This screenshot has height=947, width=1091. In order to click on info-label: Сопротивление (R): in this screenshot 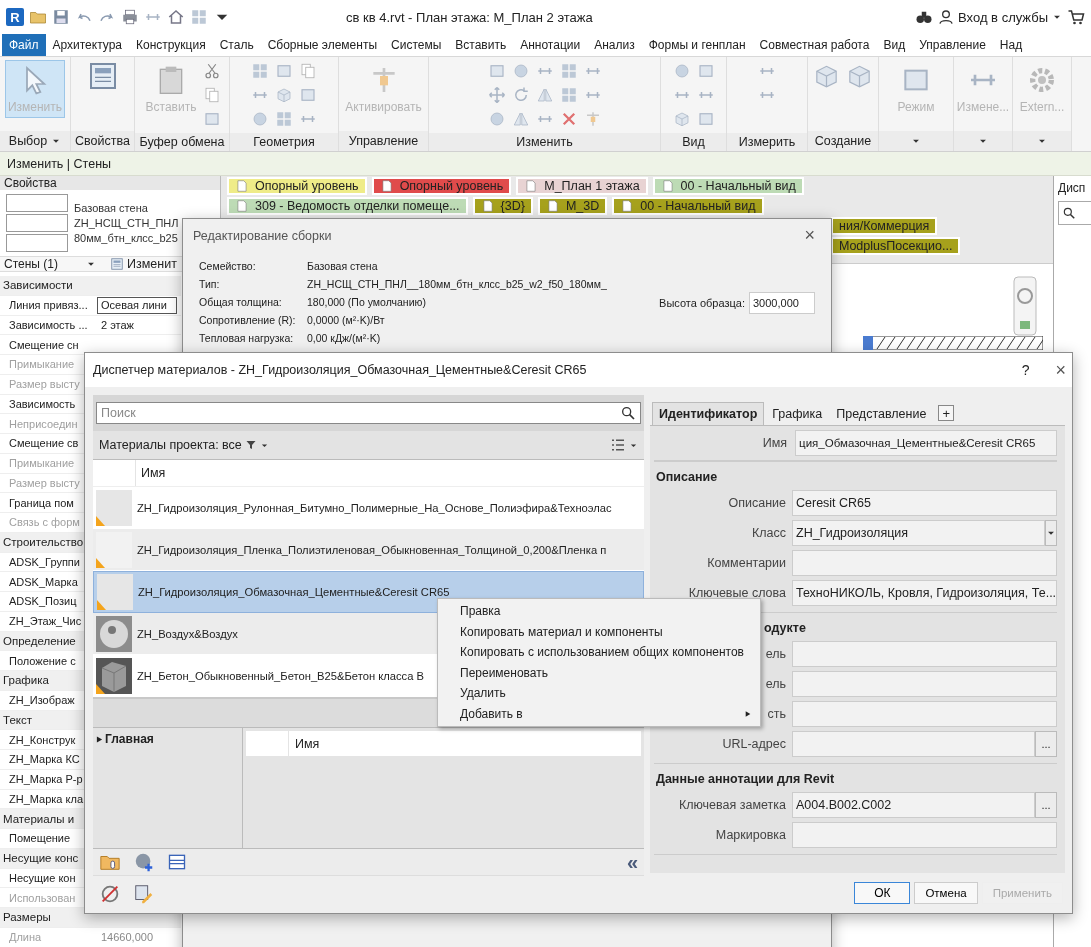, I will do `click(248, 321)`.